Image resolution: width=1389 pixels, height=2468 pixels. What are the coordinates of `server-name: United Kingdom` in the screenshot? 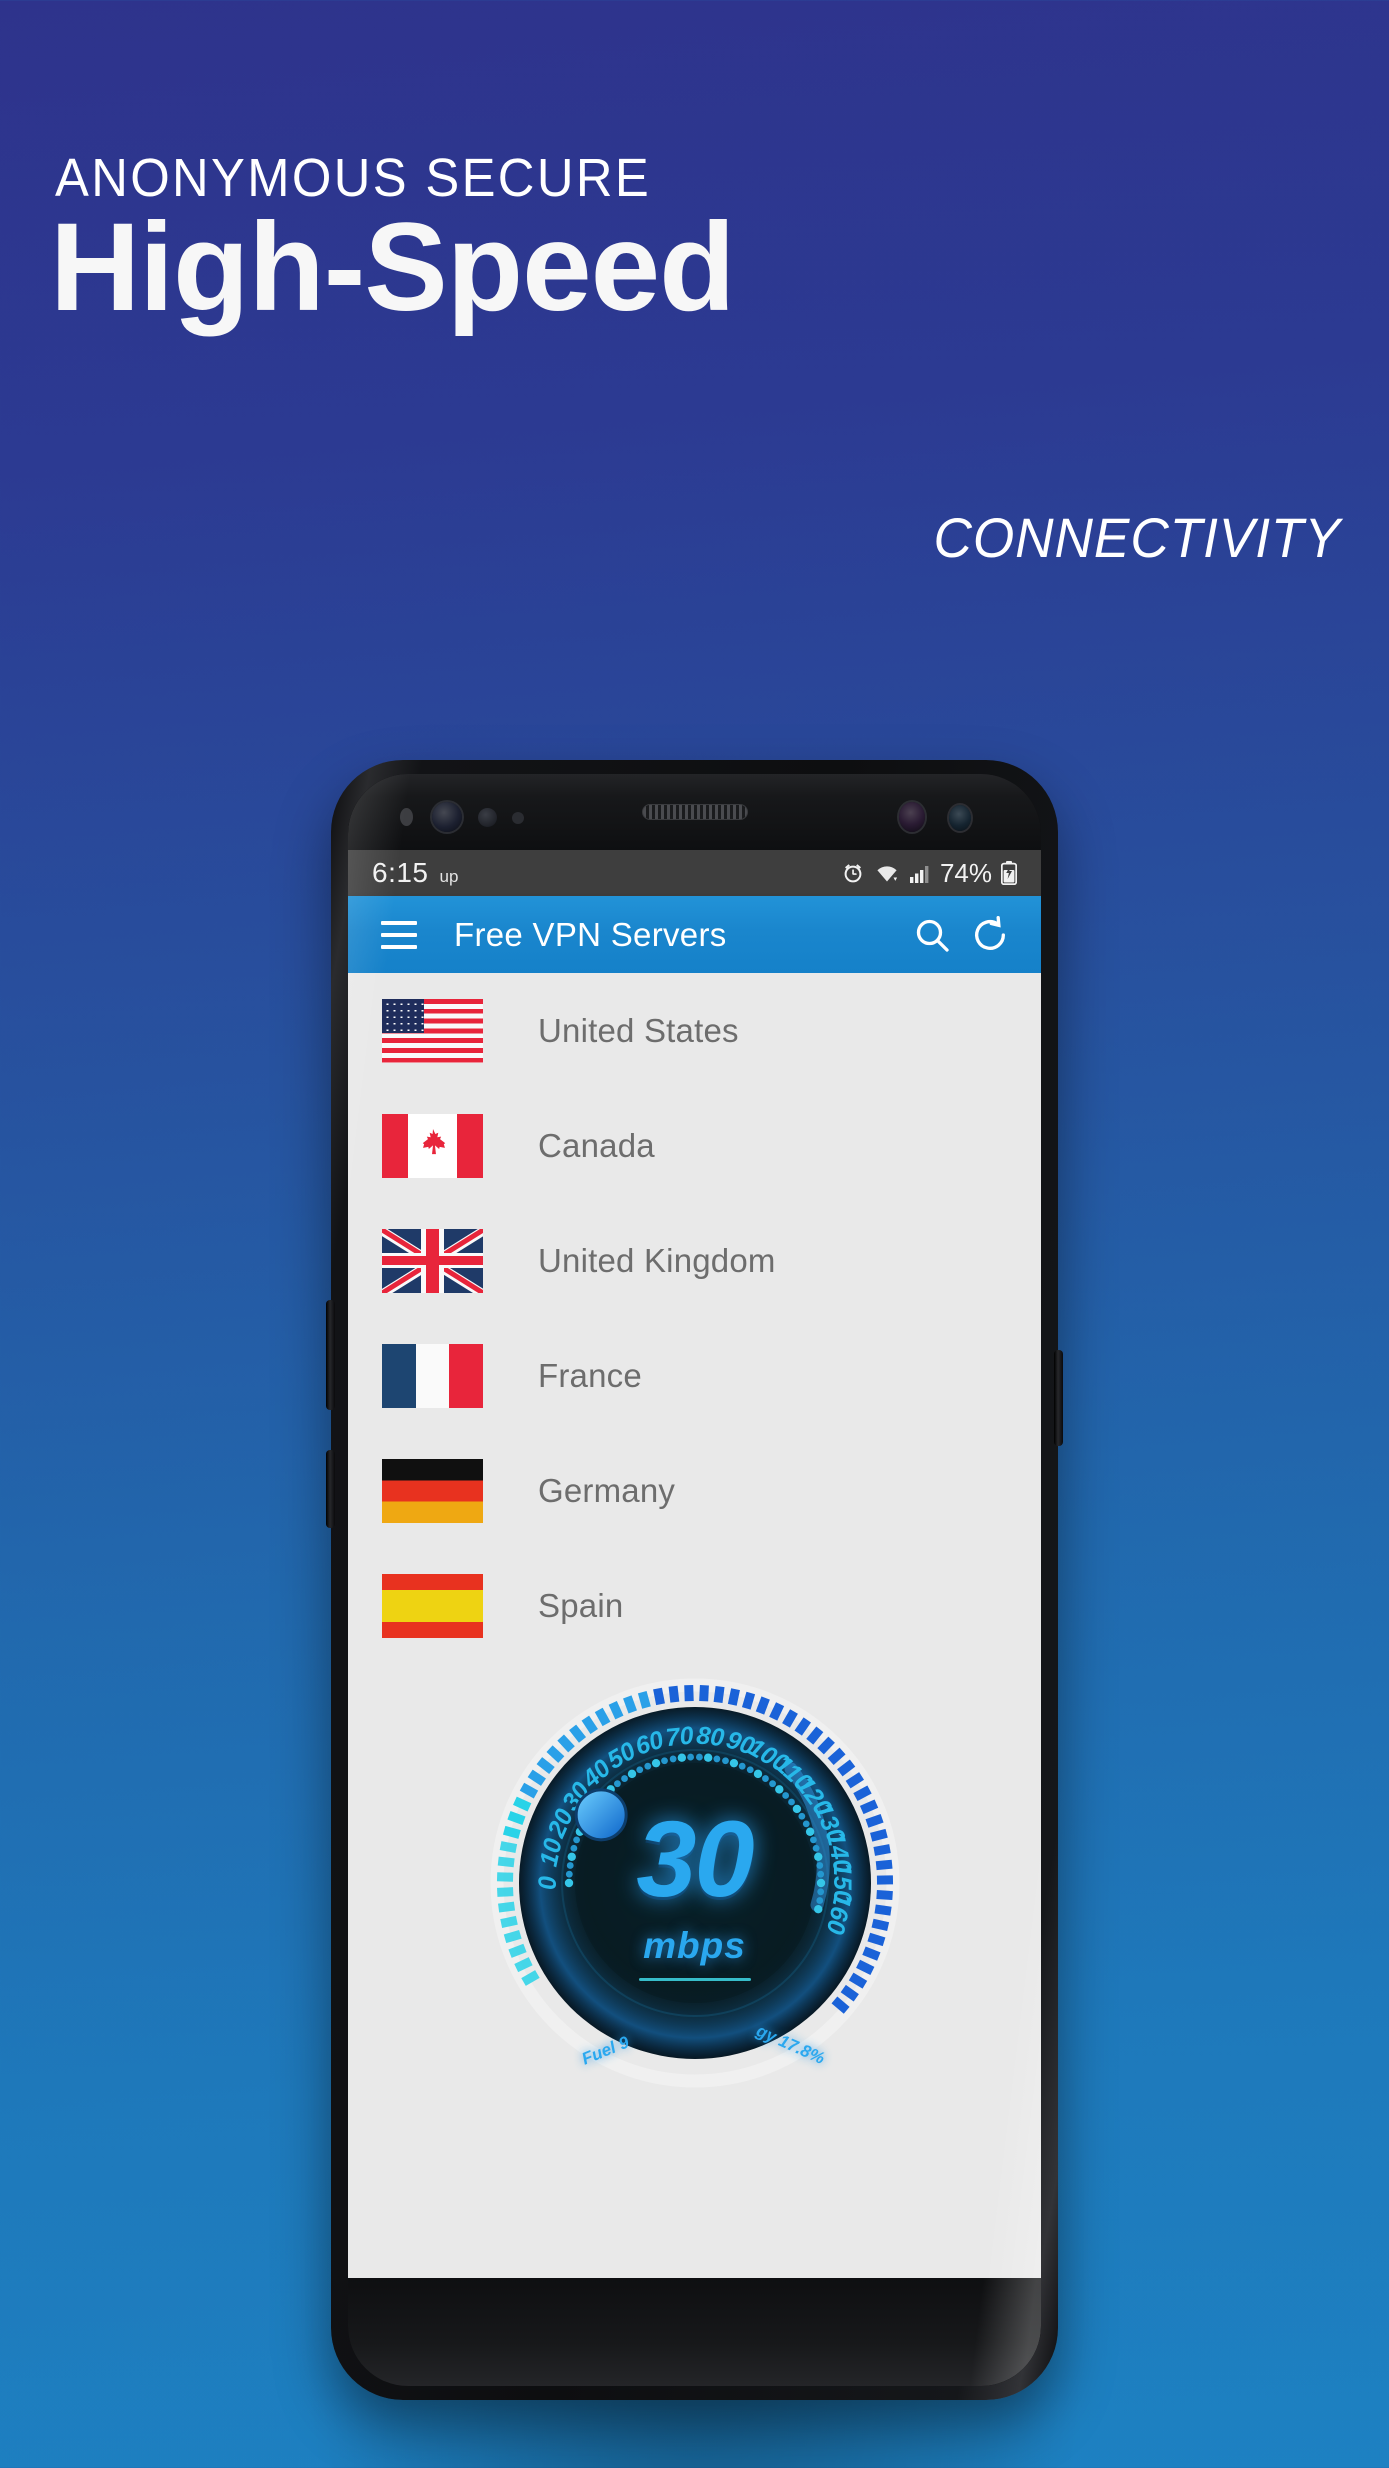 It's located at (657, 1260).